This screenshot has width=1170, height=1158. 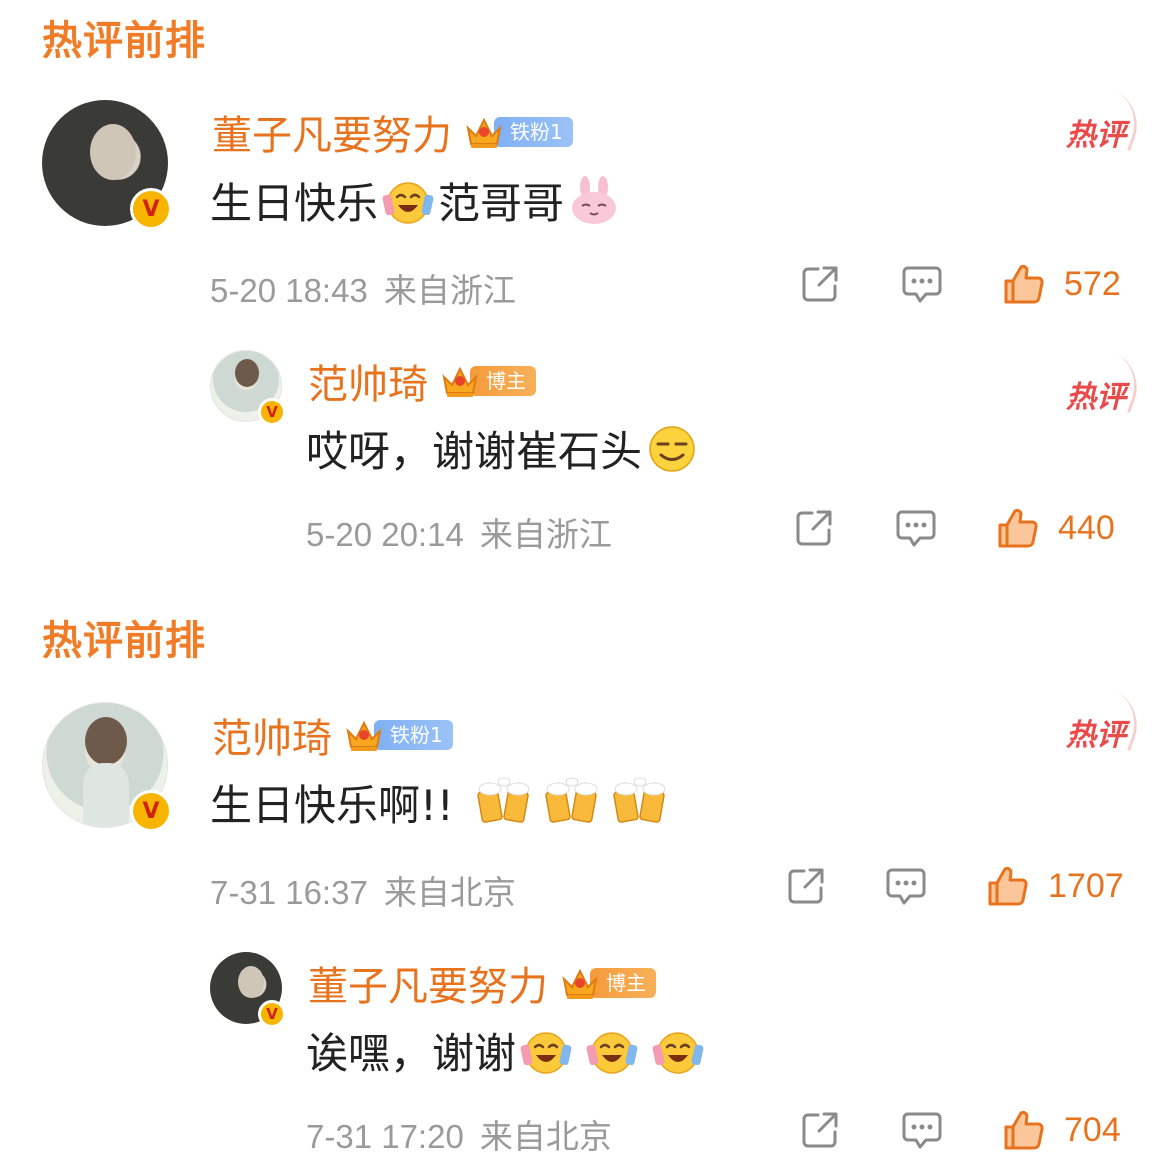 What do you see at coordinates (1061, 1130) in the screenshot?
I see `like-button: 704` at bounding box center [1061, 1130].